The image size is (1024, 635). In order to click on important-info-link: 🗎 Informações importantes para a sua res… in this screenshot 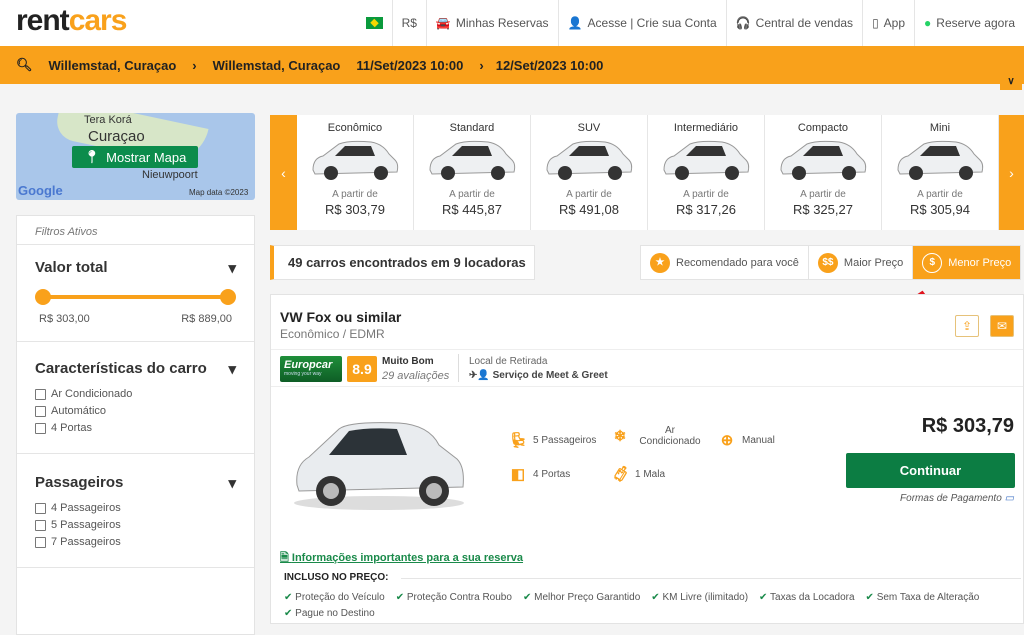, I will do `click(401, 558)`.